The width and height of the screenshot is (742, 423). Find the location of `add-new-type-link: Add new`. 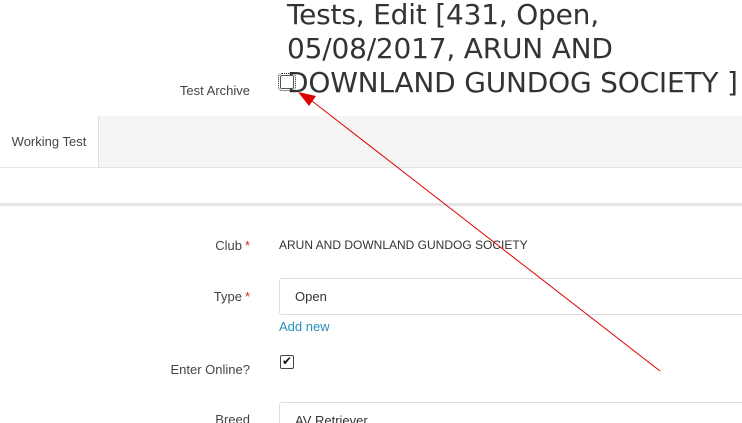

add-new-type-link: Add new is located at coordinates (304, 326).